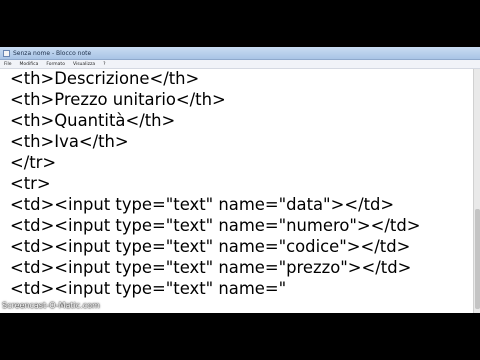 The image size is (480, 360). Describe the element at coordinates (148, 288) in the screenshot. I see `code-line: <td><input type="text" name="` at that location.